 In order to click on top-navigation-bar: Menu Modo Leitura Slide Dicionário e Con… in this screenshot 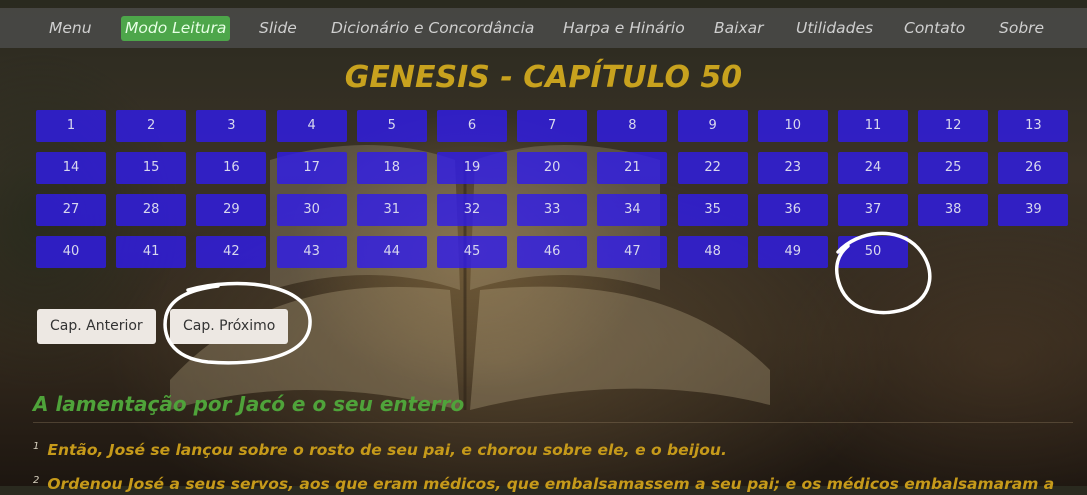, I will do `click(543, 28)`.